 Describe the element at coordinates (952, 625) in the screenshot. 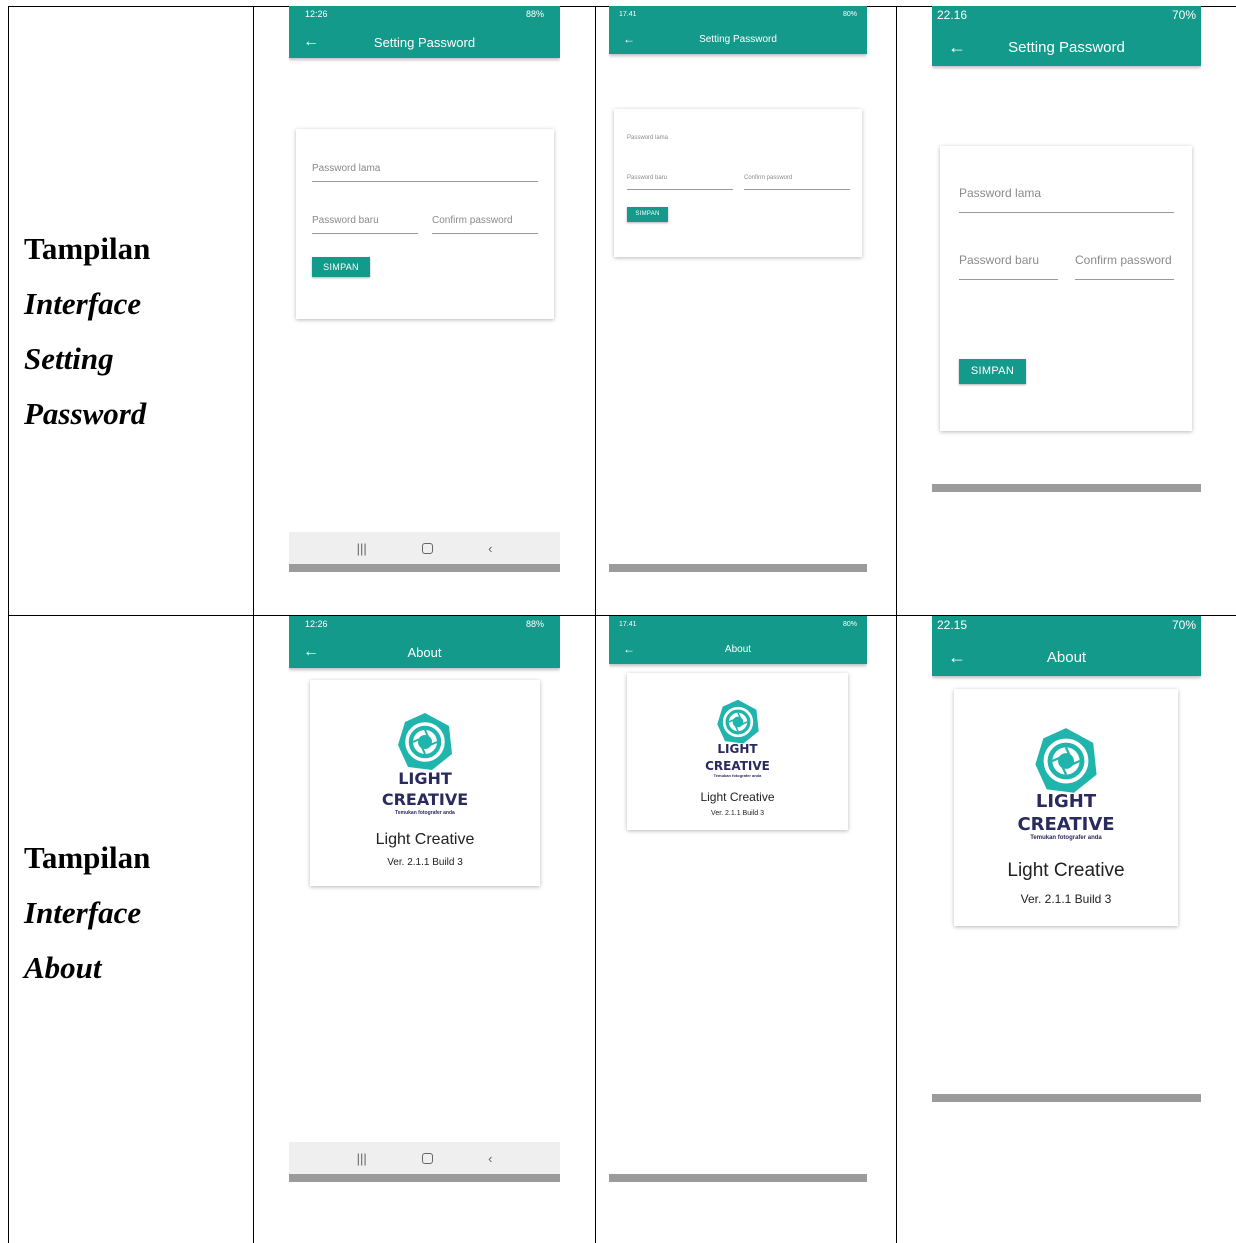

I see `status-time: 22.15` at that location.